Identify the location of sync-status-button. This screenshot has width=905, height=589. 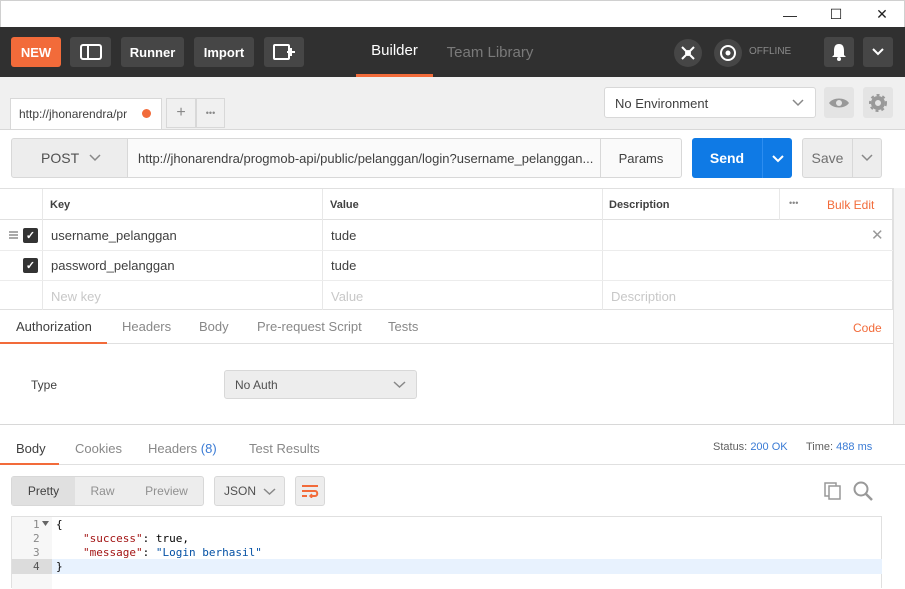
(728, 53).